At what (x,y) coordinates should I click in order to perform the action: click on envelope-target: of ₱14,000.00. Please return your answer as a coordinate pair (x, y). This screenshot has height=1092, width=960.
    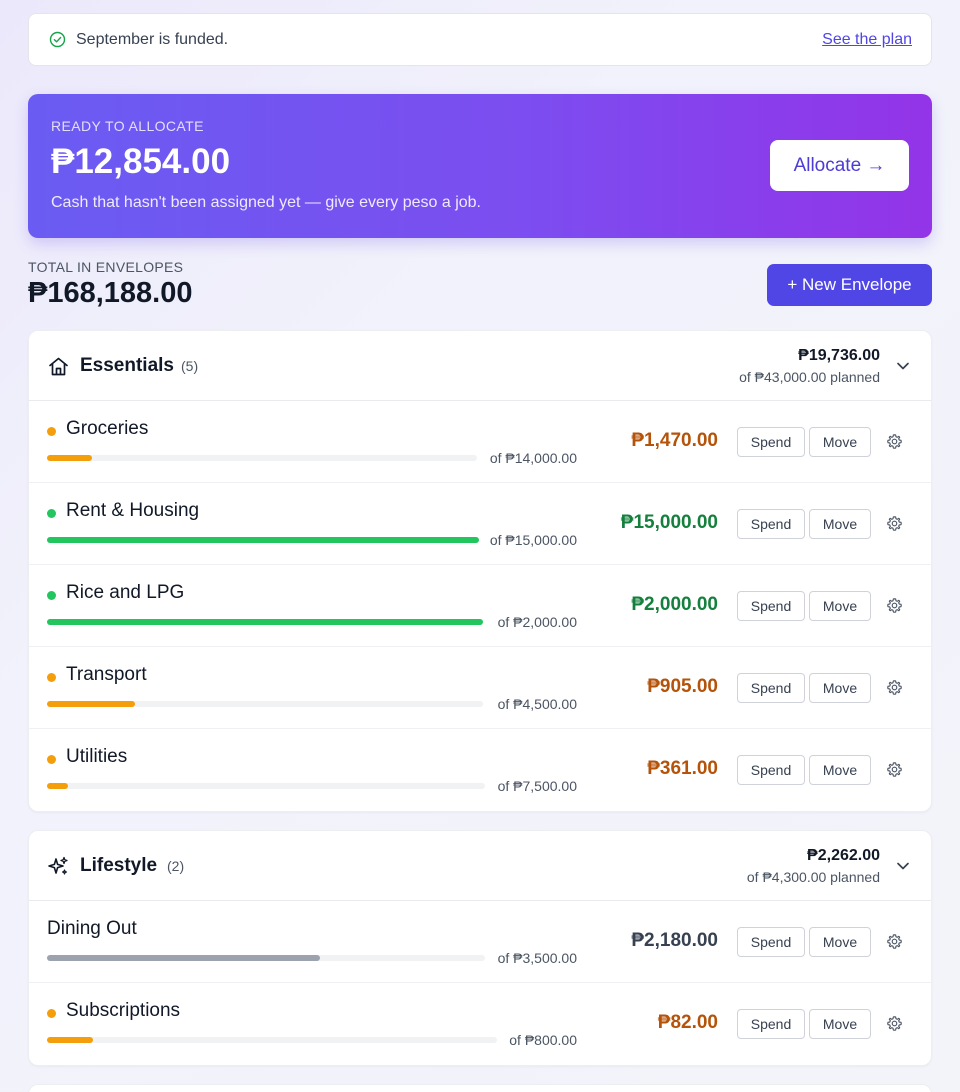
    Looking at the image, I should click on (533, 458).